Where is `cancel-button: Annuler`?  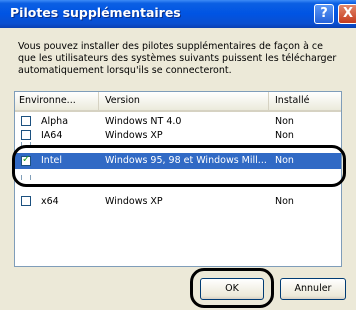
cancel-button: Annuler is located at coordinates (313, 289).